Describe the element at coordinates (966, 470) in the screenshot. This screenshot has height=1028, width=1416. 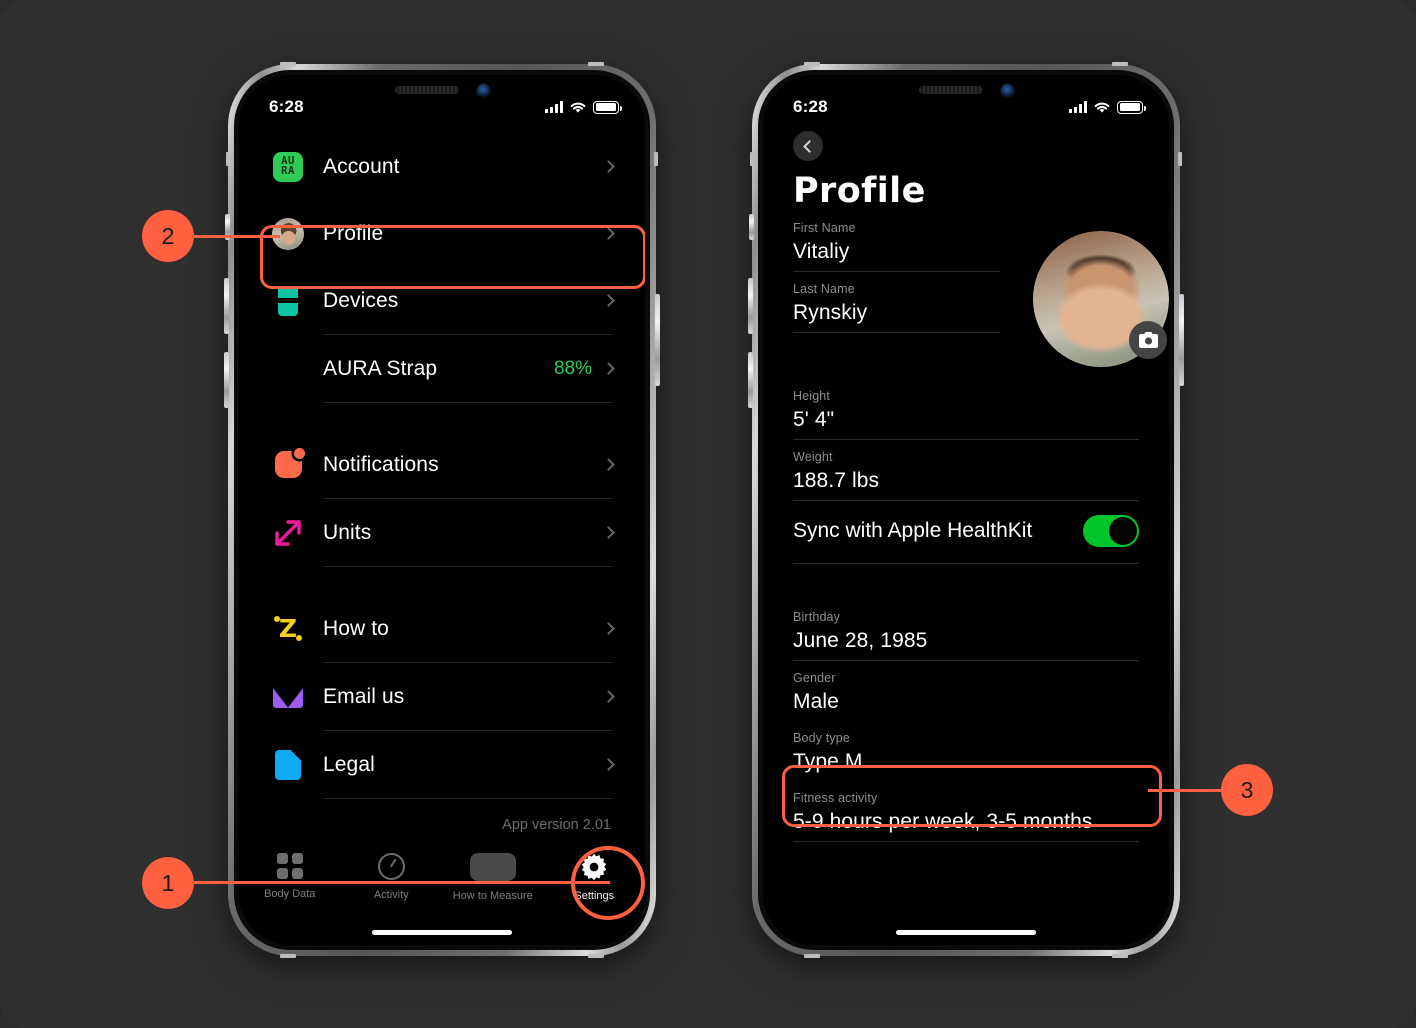
I see `field-weight: Weight 188.7 lbs` at that location.